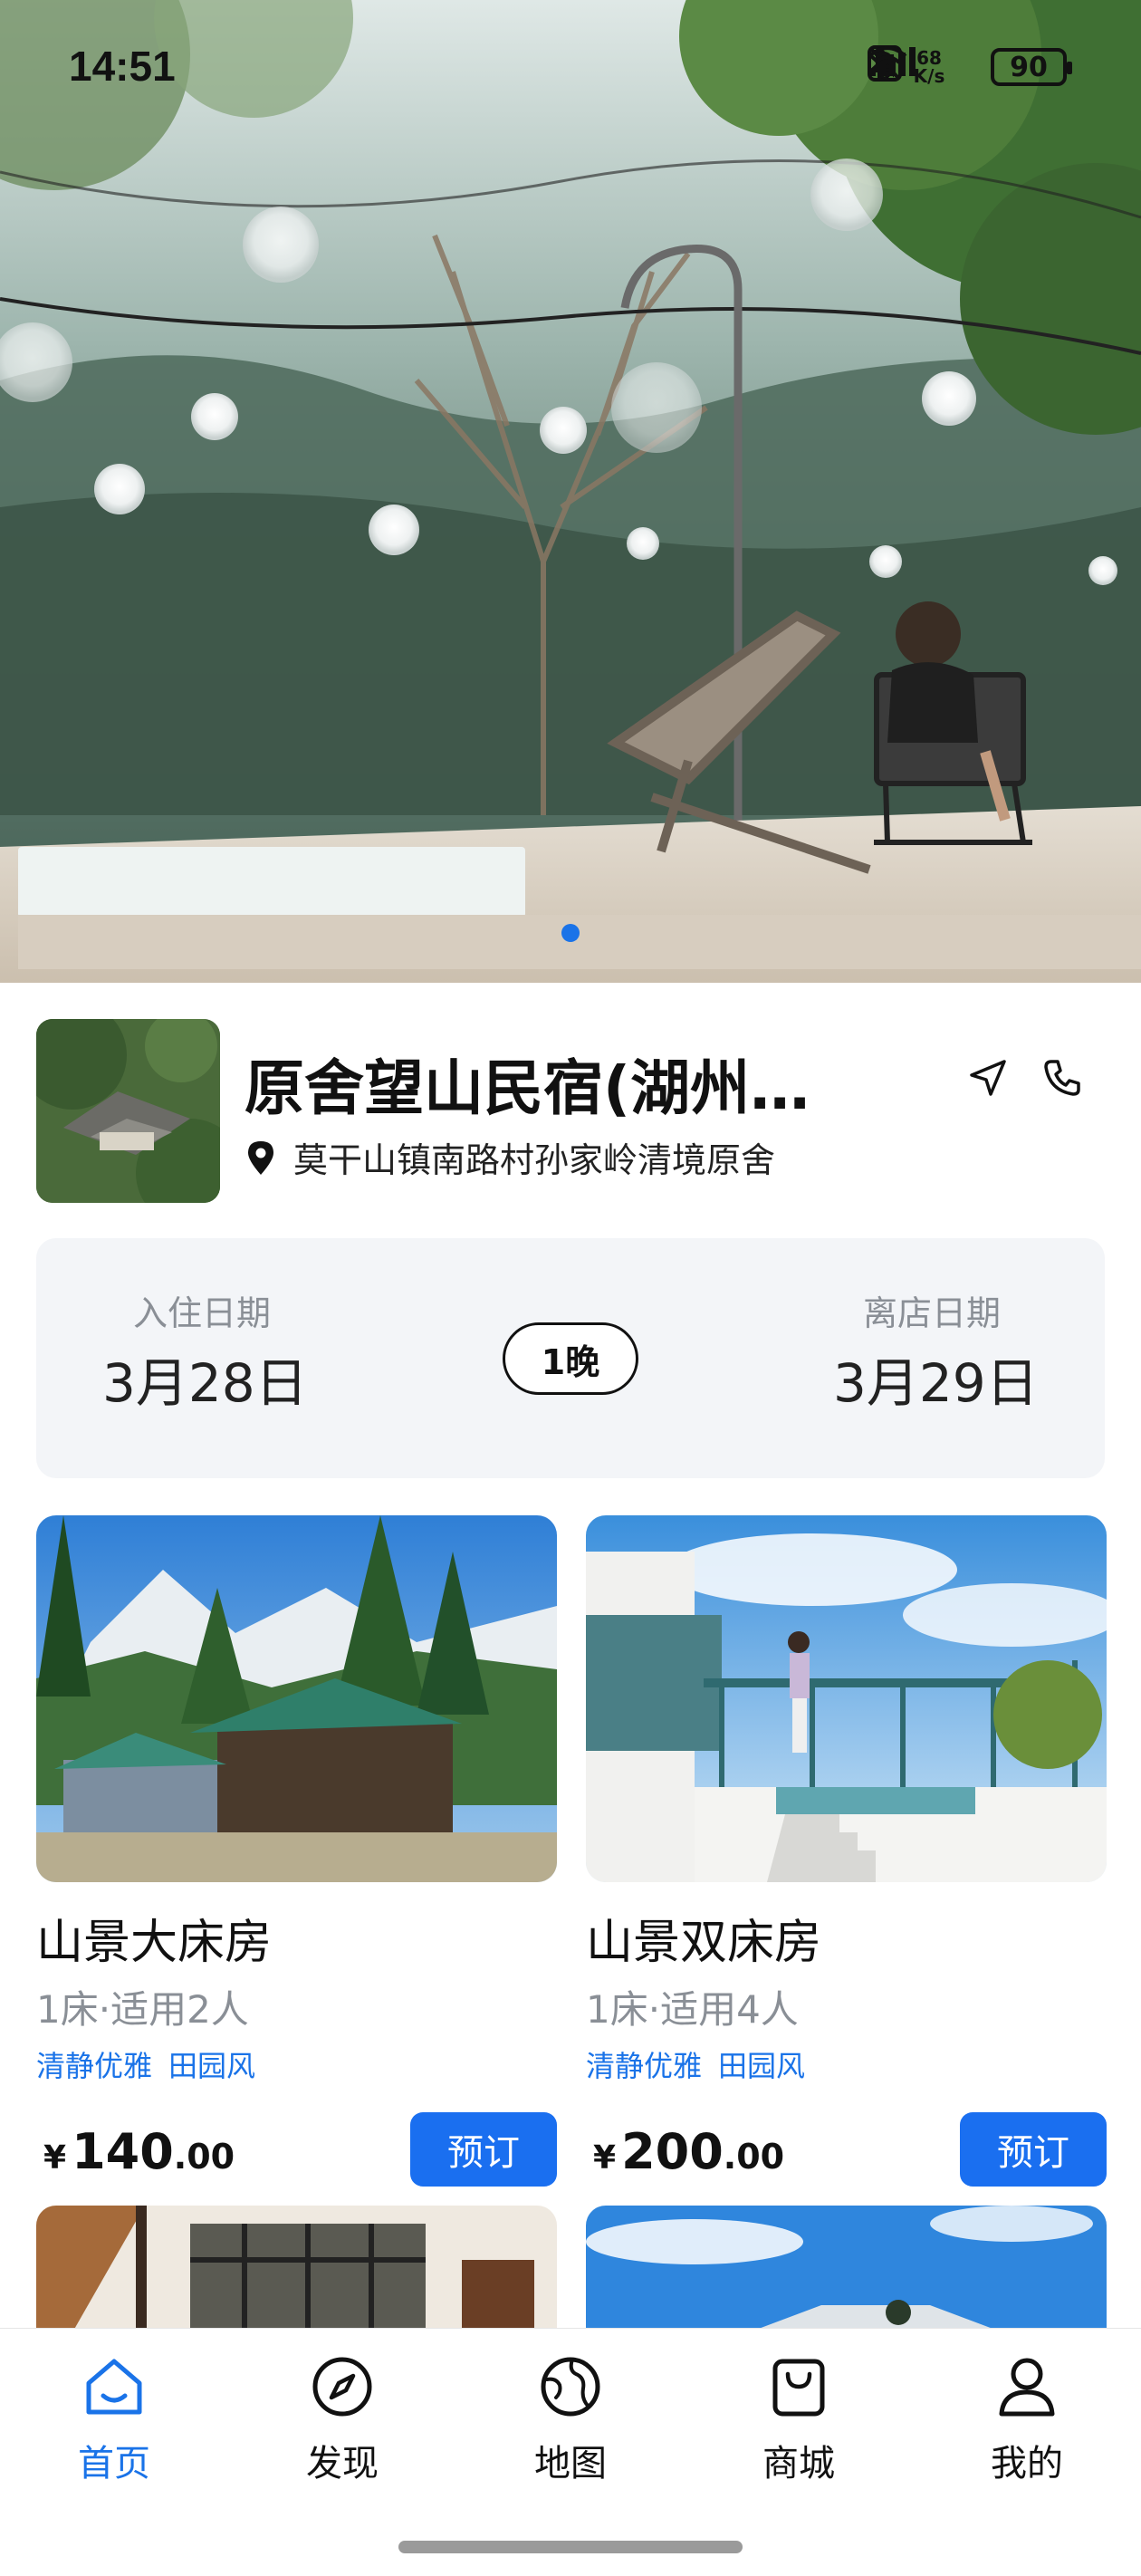 The width and height of the screenshot is (1141, 2576). What do you see at coordinates (570, 68) in the screenshot?
I see `status-bar: 14:51 68 K/s 90` at bounding box center [570, 68].